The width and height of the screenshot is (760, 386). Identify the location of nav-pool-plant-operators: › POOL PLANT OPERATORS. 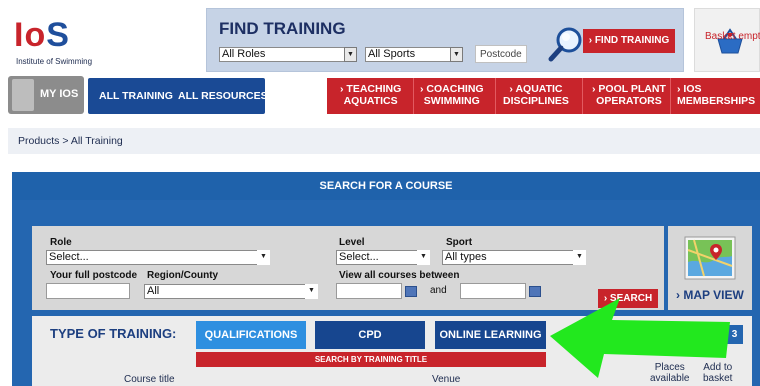
(629, 95).